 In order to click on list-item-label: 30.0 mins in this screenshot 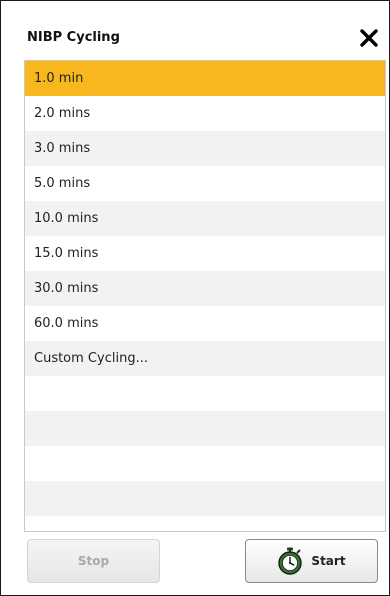, I will do `click(66, 288)`.